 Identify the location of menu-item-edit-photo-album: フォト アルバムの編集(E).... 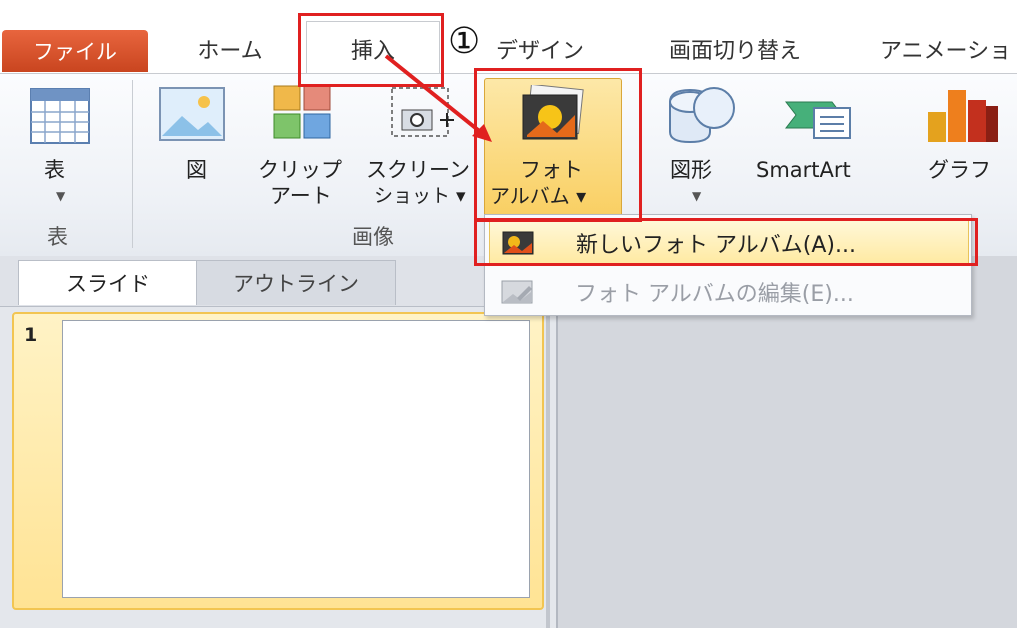
(728, 292).